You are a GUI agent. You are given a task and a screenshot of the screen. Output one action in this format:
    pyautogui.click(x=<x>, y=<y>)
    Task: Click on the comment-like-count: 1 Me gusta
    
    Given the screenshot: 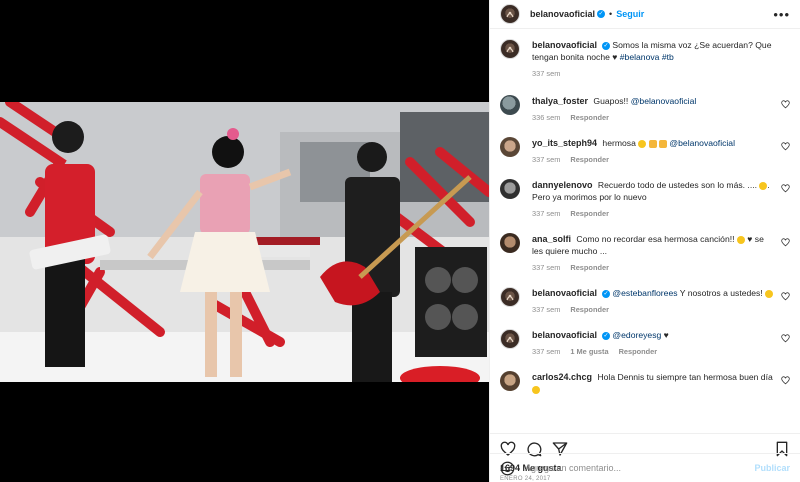 What is the action you would take?
    pyautogui.click(x=589, y=351)
    